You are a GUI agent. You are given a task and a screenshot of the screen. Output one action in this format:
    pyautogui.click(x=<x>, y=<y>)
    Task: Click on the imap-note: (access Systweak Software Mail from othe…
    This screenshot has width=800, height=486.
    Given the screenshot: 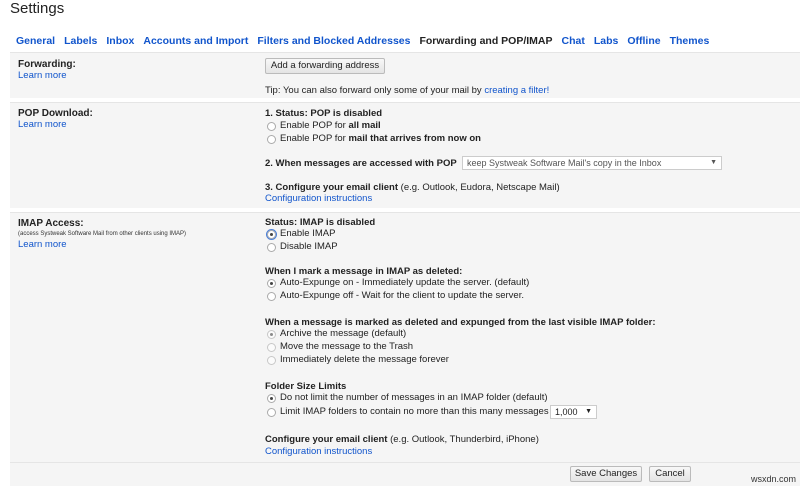 What is the action you would take?
    pyautogui.click(x=102, y=234)
    